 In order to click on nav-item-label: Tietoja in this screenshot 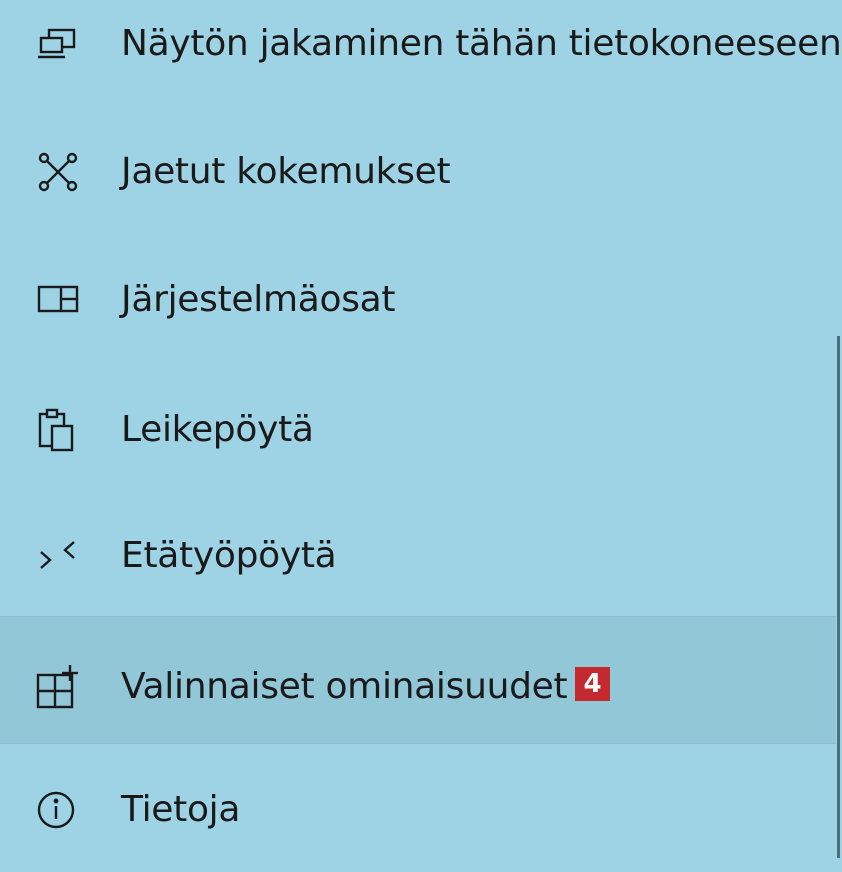, I will do `click(181, 809)`.